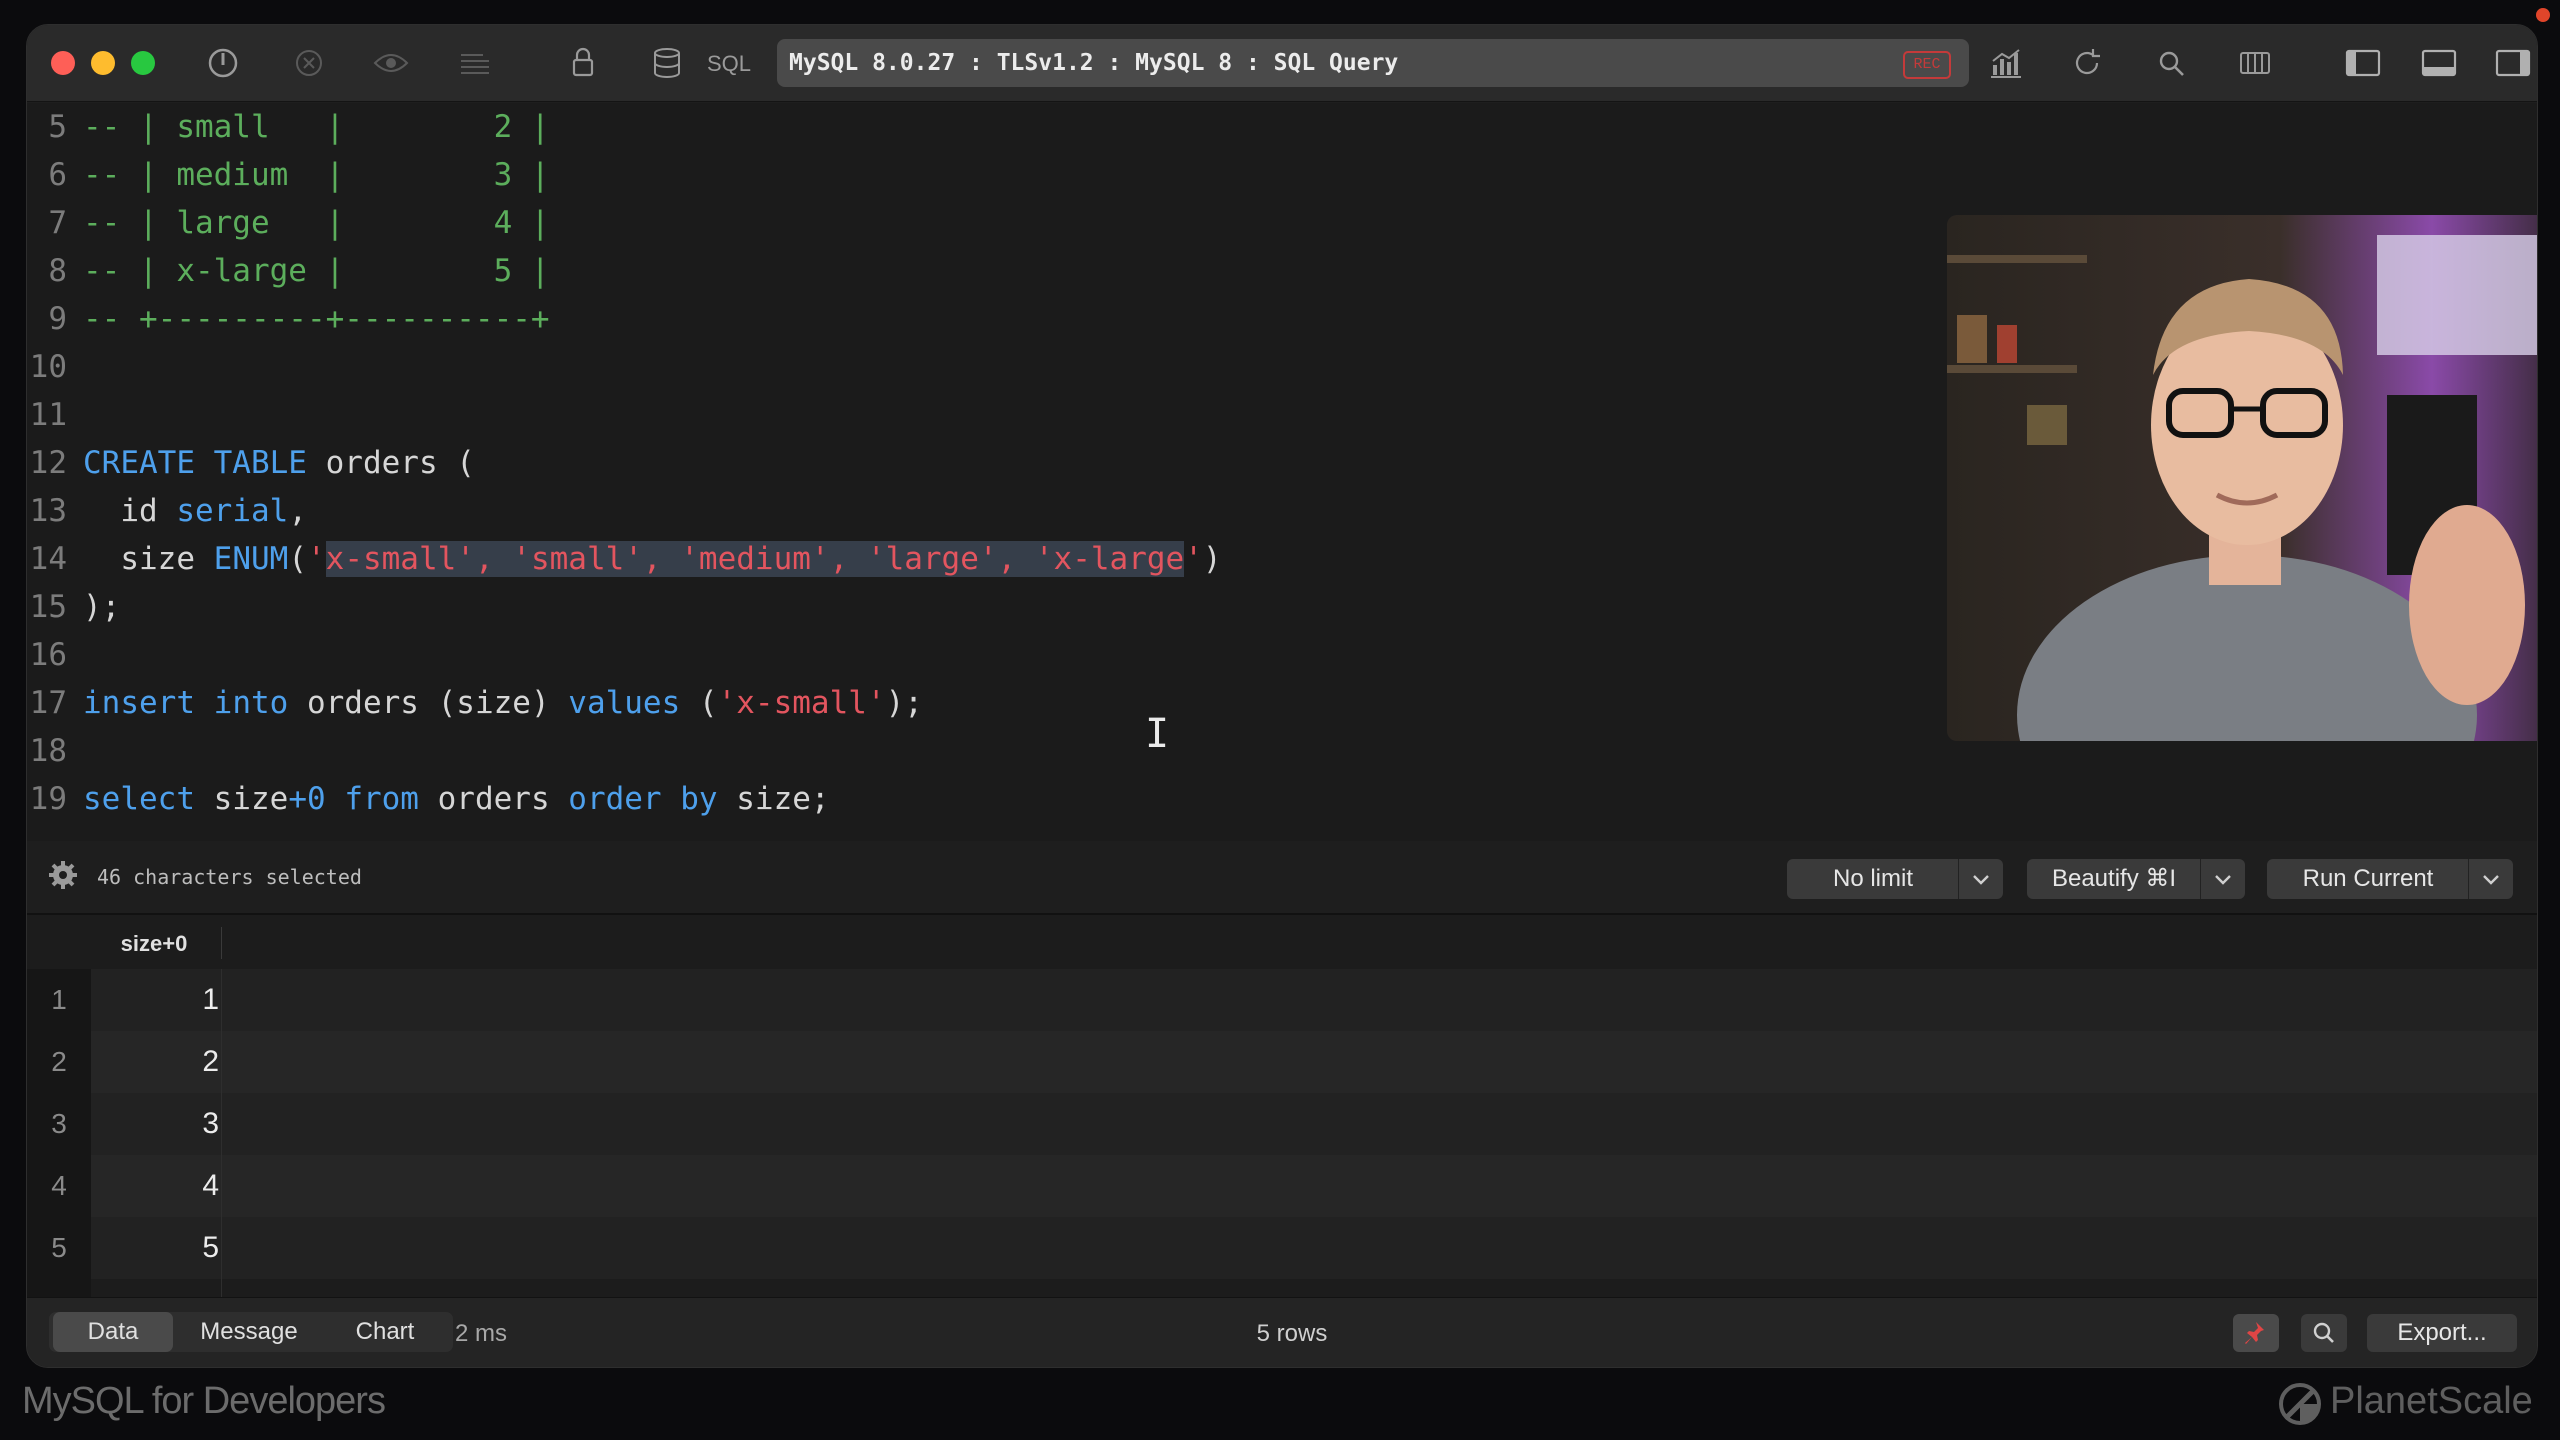 This screenshot has height=1440, width=2560. I want to click on editor-line: 13 id serial,, so click(168, 511).